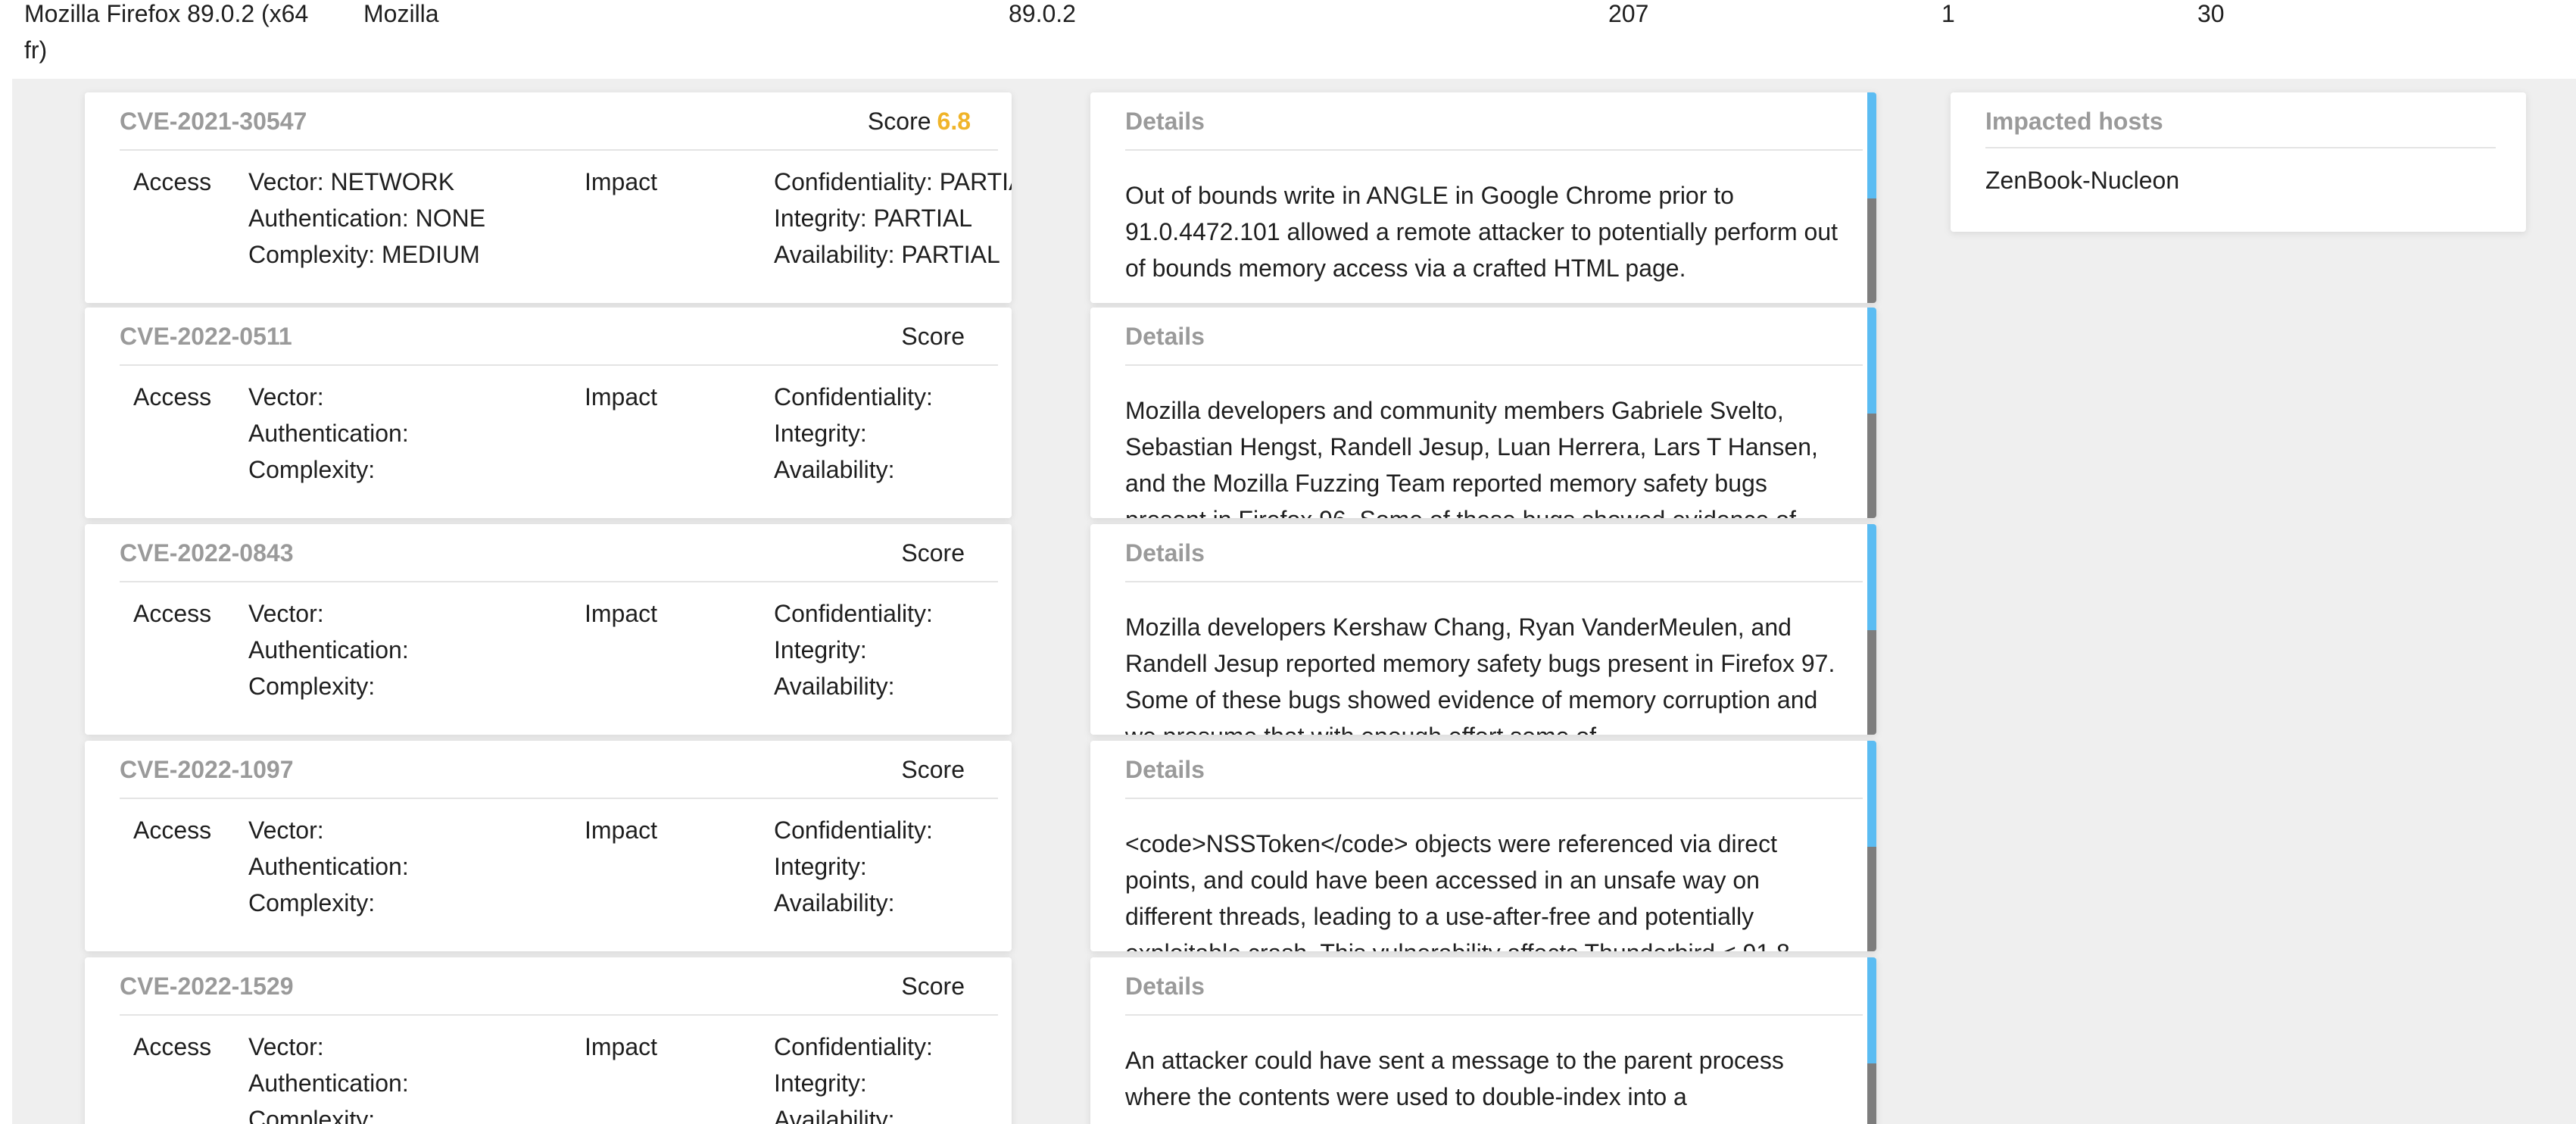 Image resolution: width=2576 pixels, height=1124 pixels. I want to click on cve-card-header: CVE-2022-0511 Score, so click(559, 337).